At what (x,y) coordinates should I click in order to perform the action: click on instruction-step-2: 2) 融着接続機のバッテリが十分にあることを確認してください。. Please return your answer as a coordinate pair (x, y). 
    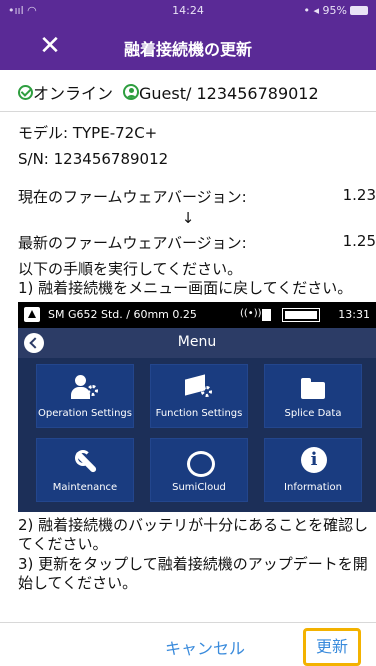
    Looking at the image, I should click on (193, 534).